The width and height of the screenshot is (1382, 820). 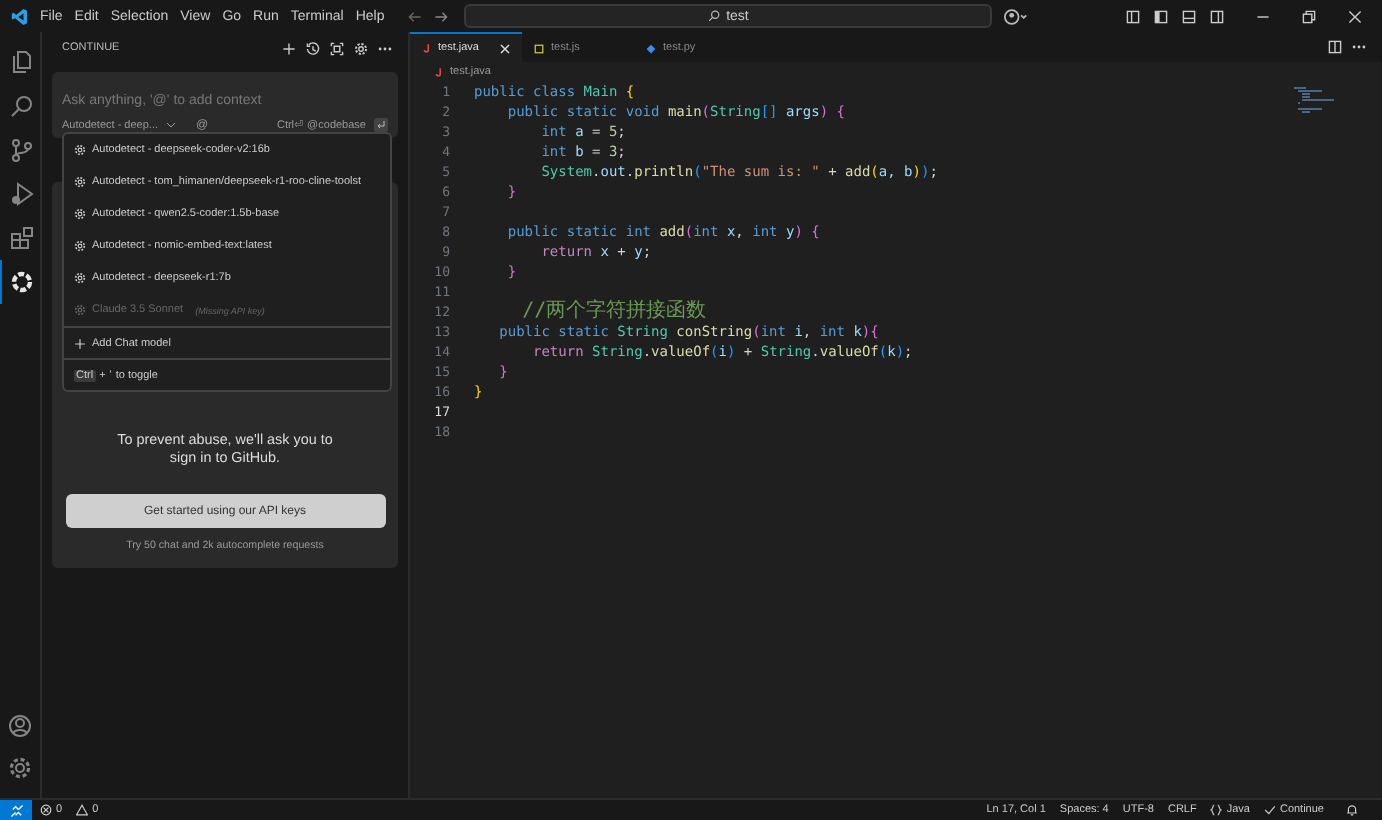 What do you see at coordinates (1269, 810) in the screenshot?
I see `check-icon` at bounding box center [1269, 810].